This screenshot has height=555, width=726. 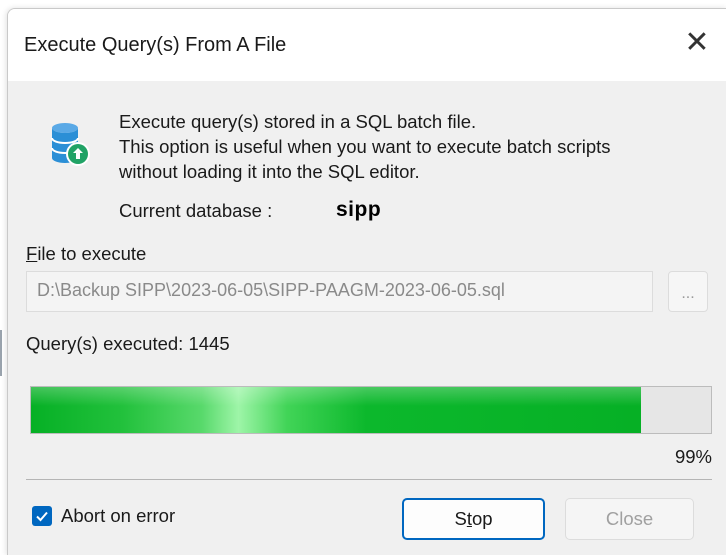 What do you see at coordinates (359, 209) in the screenshot?
I see `current-database-value: sipp` at bounding box center [359, 209].